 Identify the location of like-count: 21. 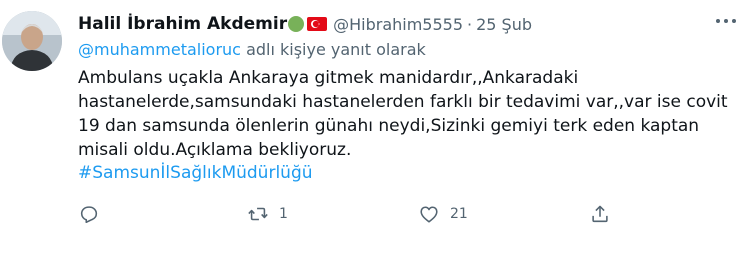
(459, 214).